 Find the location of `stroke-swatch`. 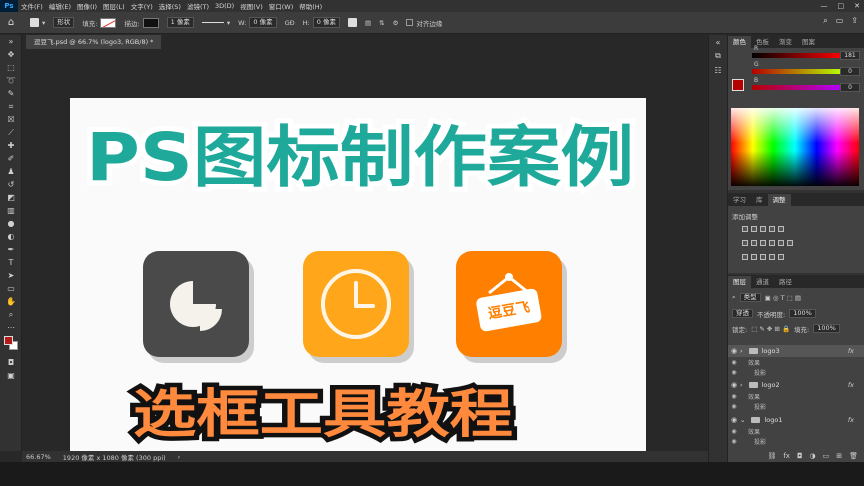

stroke-swatch is located at coordinates (150, 22).